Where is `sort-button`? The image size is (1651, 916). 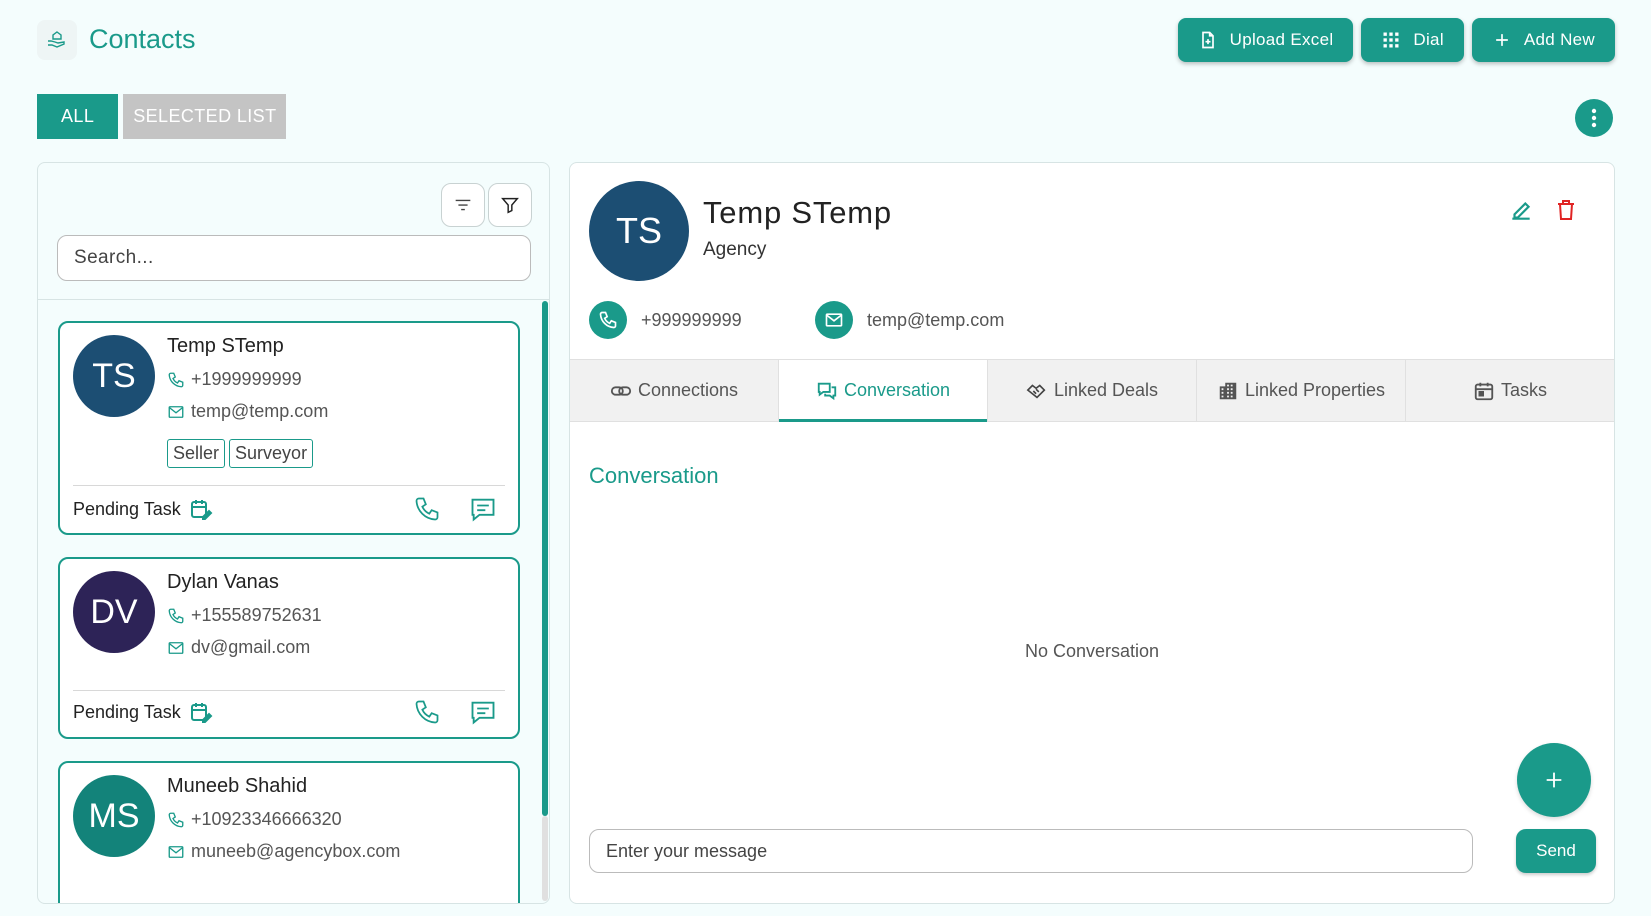 sort-button is located at coordinates (463, 205).